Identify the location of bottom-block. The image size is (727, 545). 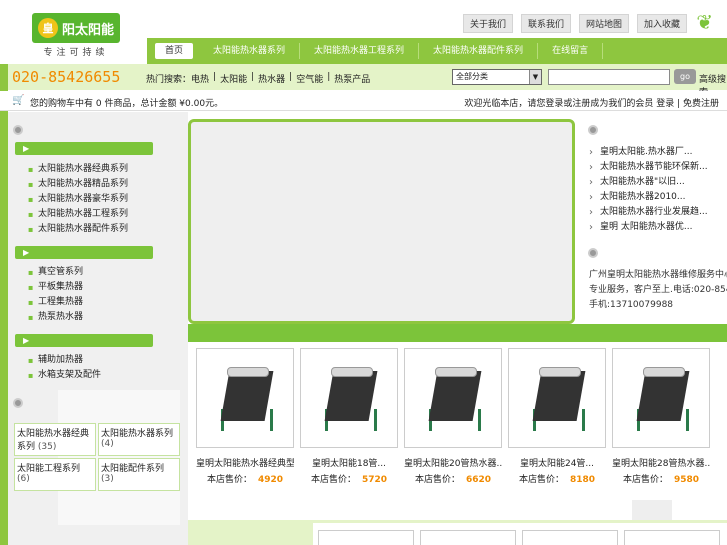
(652, 511).